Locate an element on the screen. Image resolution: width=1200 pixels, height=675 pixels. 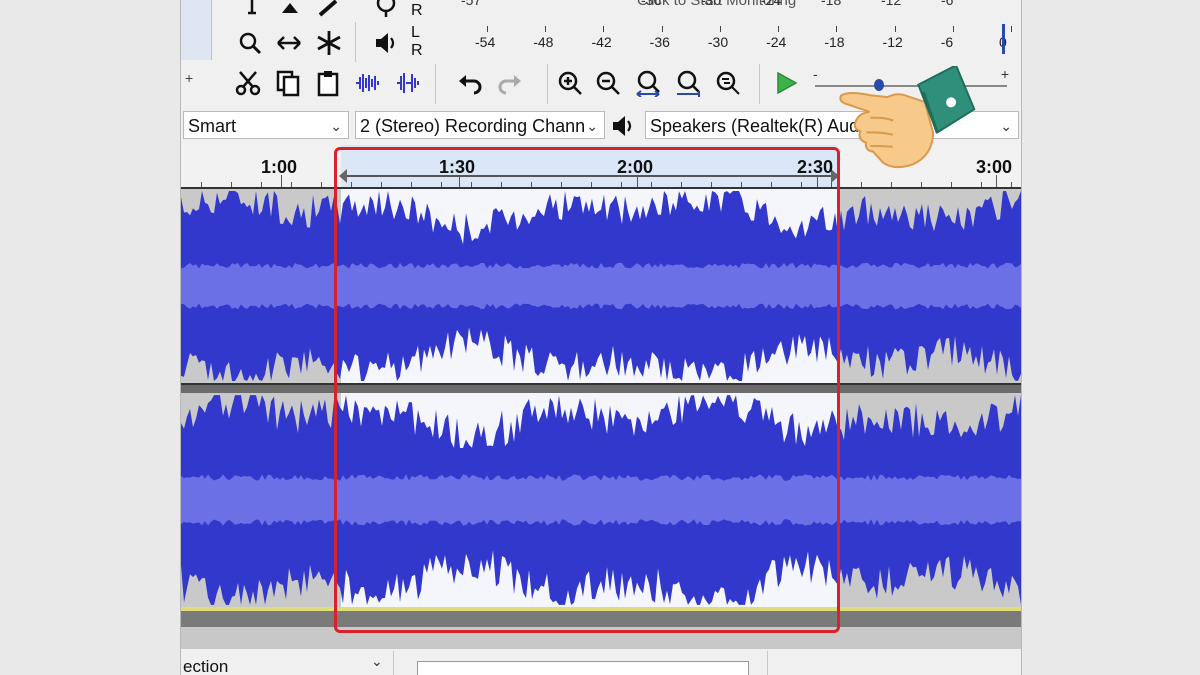
fit-project-button is located at coordinates (688, 83).